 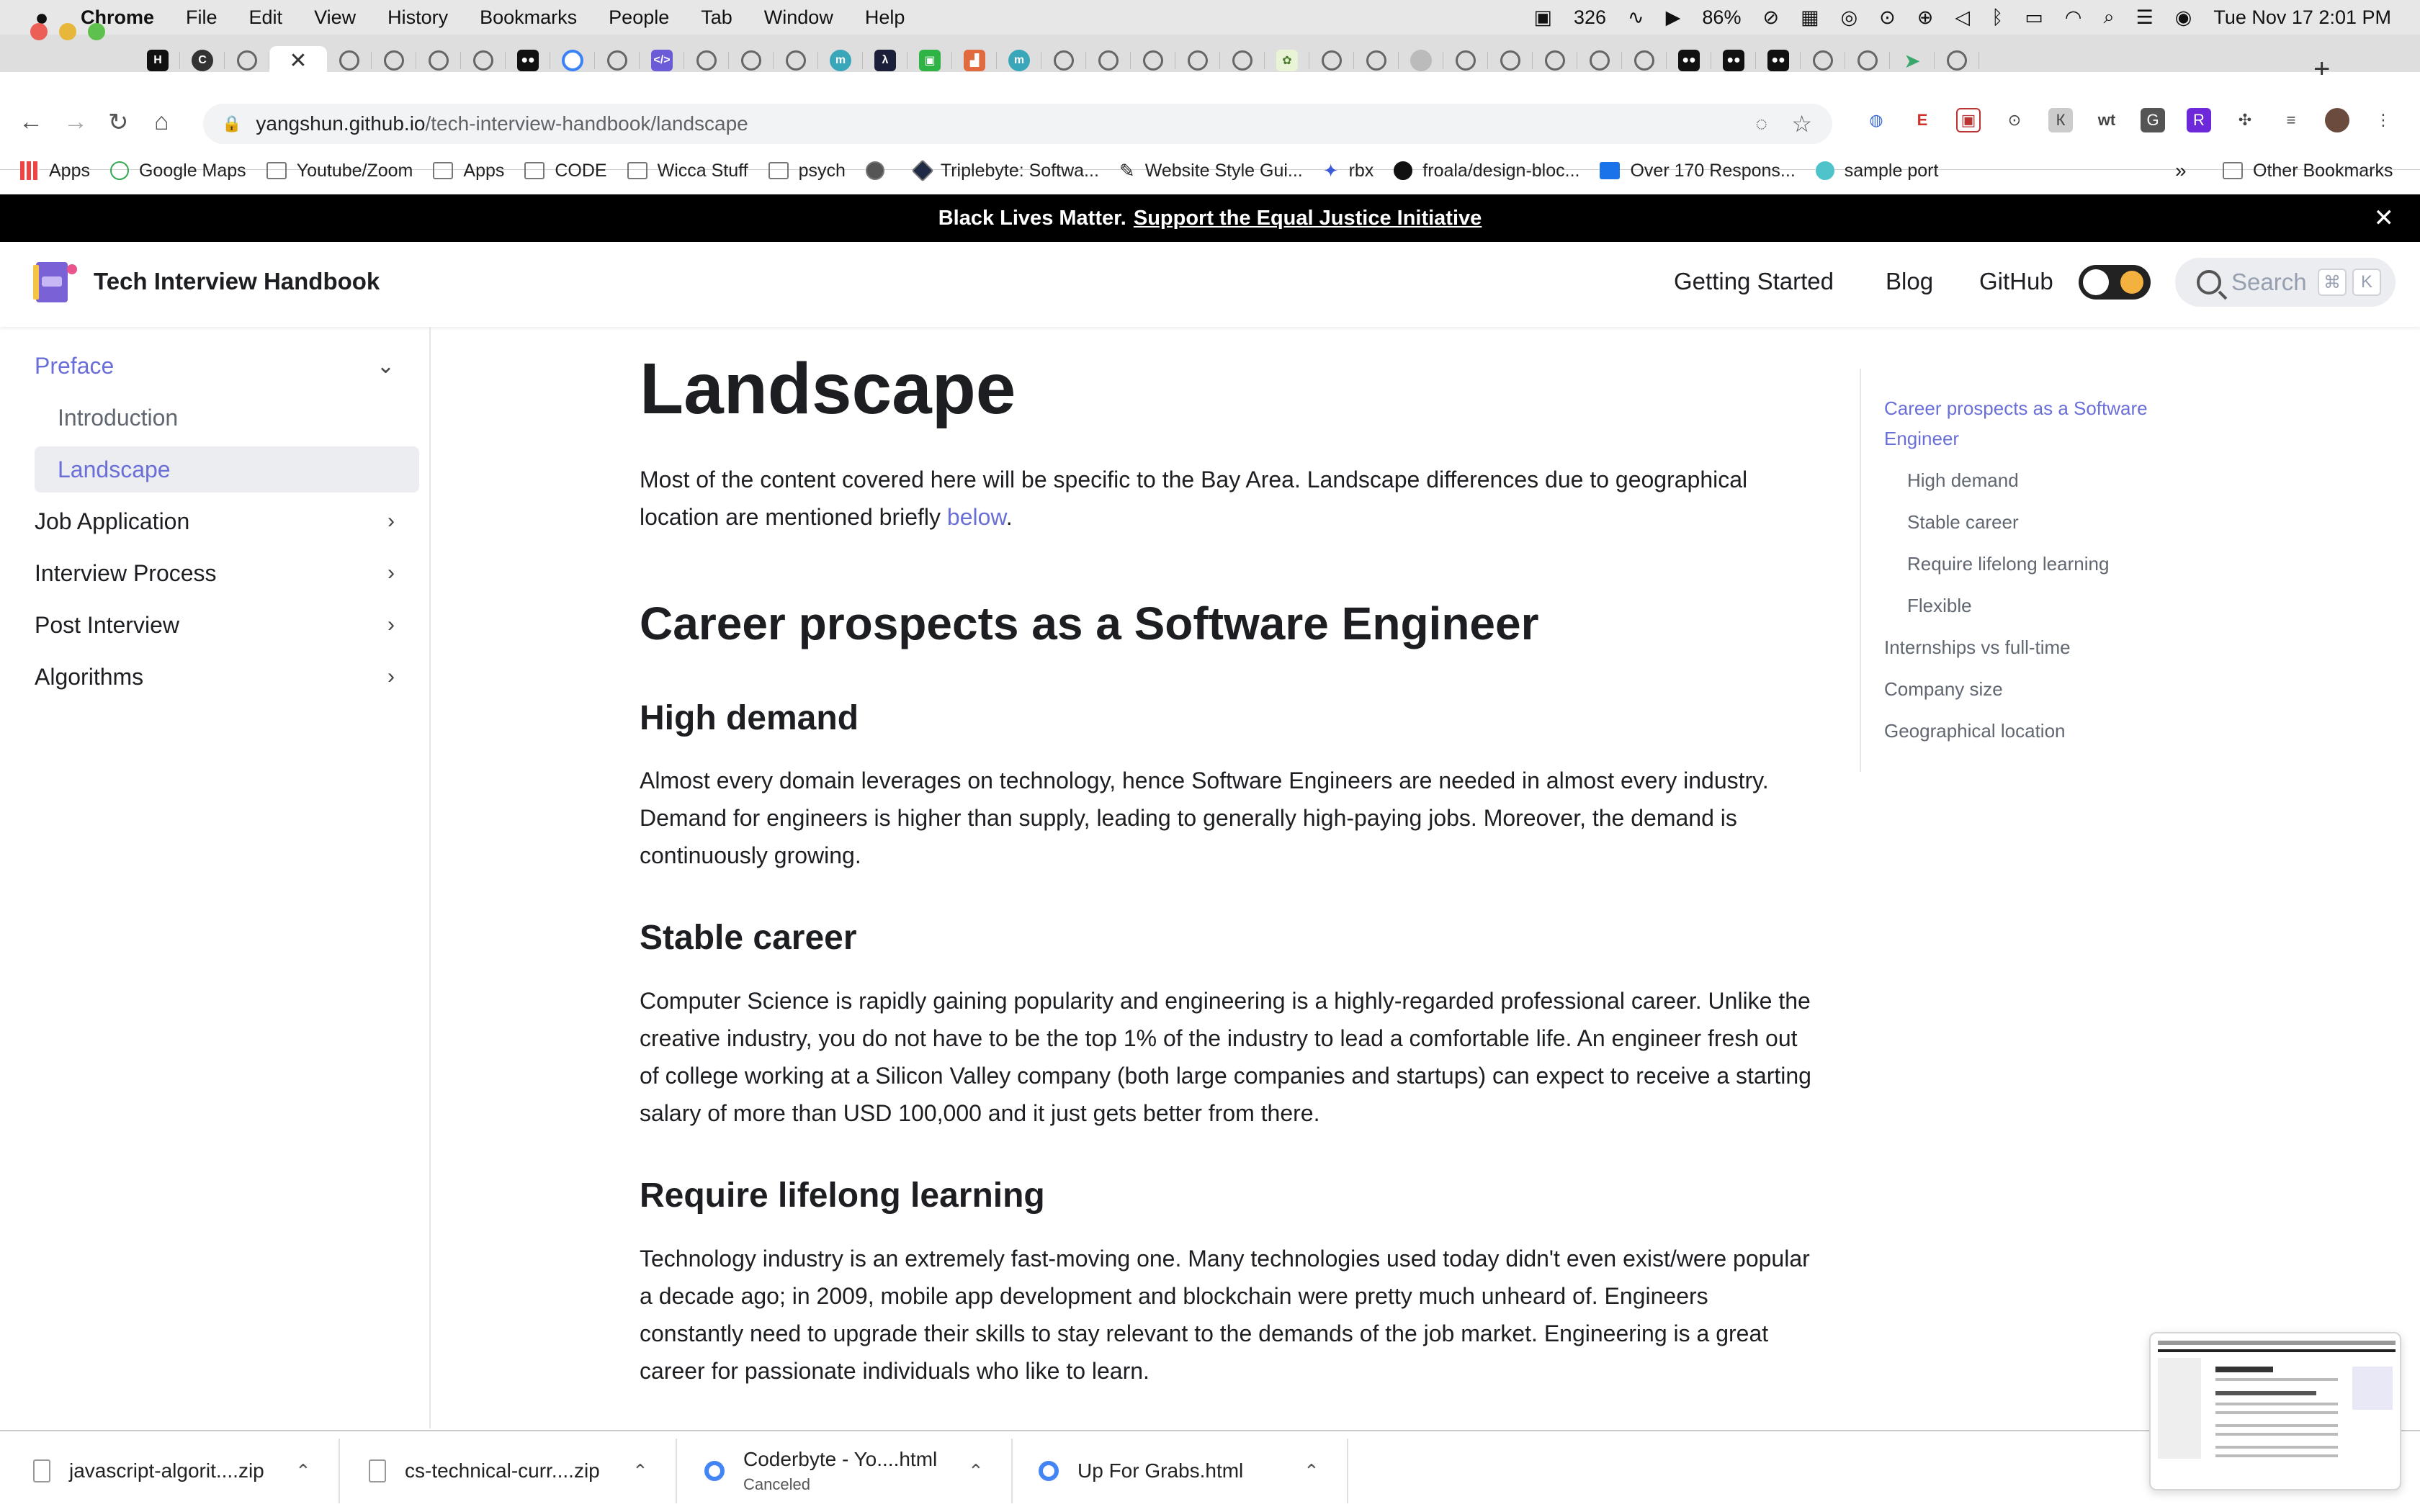 What do you see at coordinates (2245, 120) in the screenshot?
I see `puzzle-icon: ✣` at bounding box center [2245, 120].